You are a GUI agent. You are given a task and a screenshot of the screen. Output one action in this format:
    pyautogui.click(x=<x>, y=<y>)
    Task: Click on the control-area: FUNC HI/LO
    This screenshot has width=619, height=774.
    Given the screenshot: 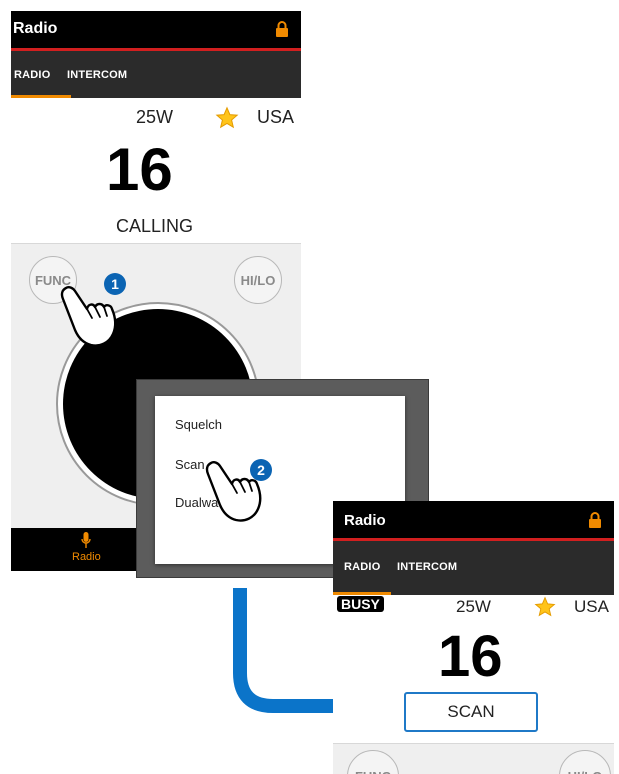 What is the action you would take?
    pyautogui.click(x=473, y=758)
    